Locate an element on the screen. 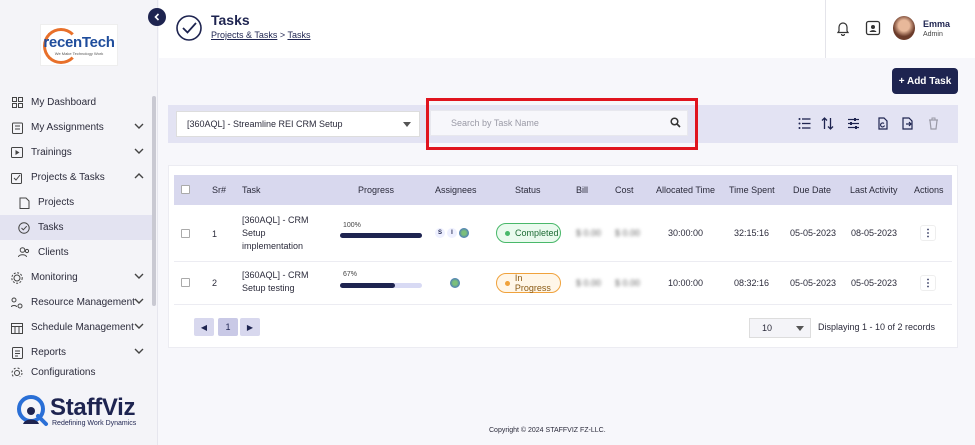 Image resolution: width=975 pixels, height=445 pixels. col-progress: Progress is located at coordinates (376, 190).